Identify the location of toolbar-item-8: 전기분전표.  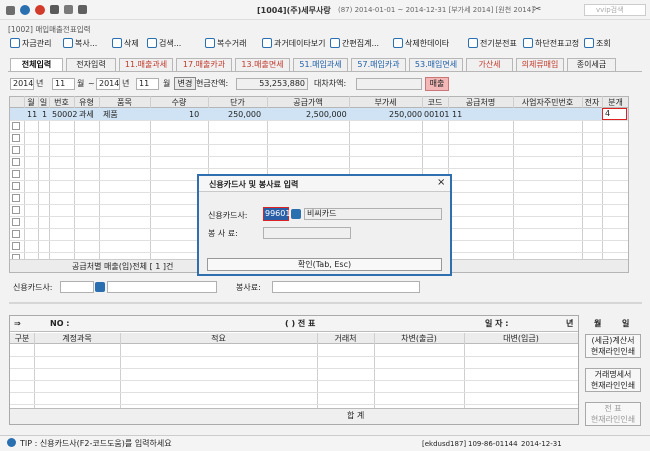
(492, 44).